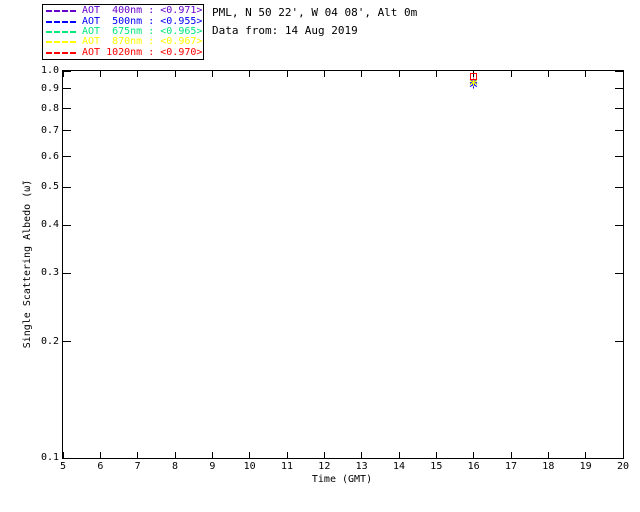 This screenshot has width=640, height=512. Describe the element at coordinates (49, 187) in the screenshot. I see `y-tick-label: 0.5` at that location.